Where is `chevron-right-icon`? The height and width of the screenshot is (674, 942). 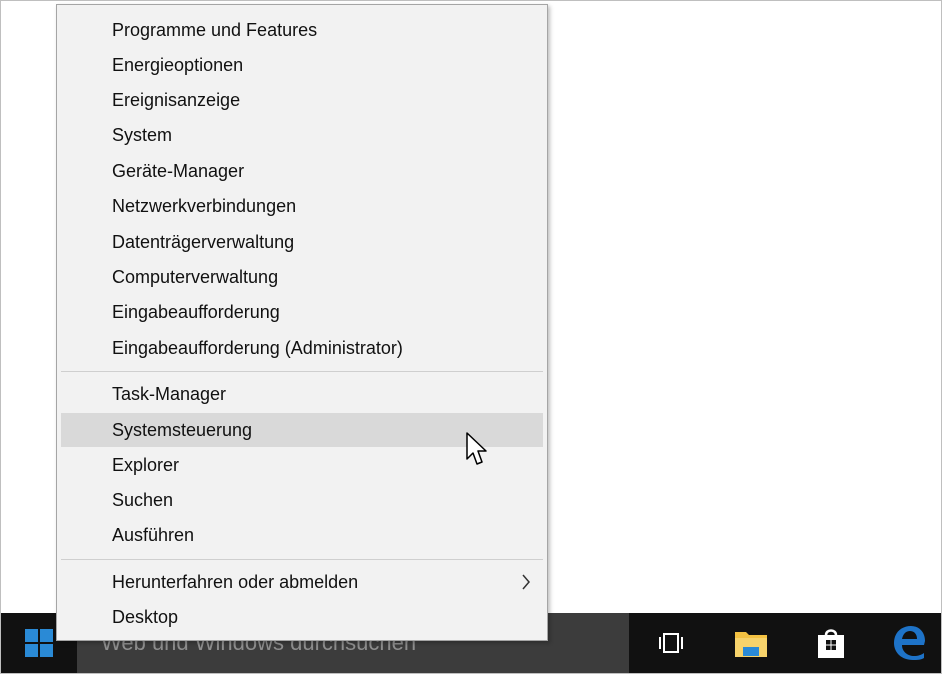 chevron-right-icon is located at coordinates (526, 582).